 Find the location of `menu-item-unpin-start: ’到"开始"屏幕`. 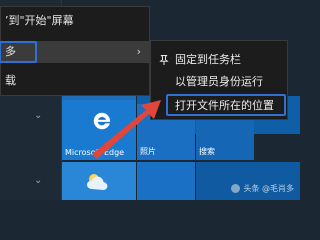

menu-item-unpin-start: ’到"开始"屏幕 is located at coordinates (76, 21).